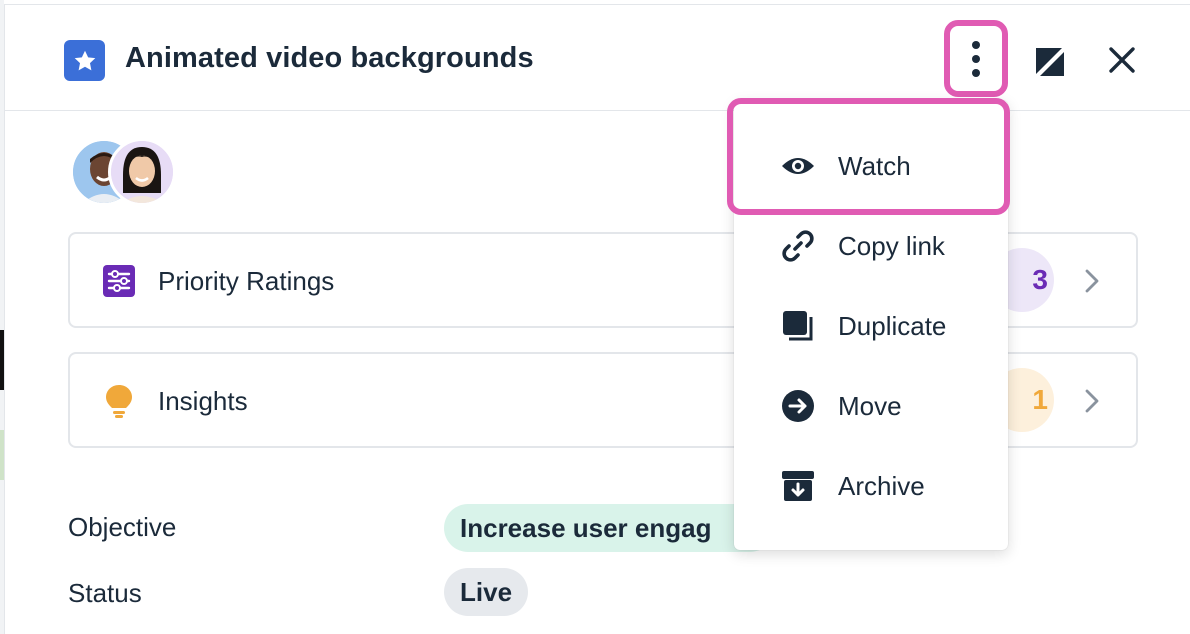 The image size is (1190, 634). I want to click on objective-label: Objective, so click(122, 527).